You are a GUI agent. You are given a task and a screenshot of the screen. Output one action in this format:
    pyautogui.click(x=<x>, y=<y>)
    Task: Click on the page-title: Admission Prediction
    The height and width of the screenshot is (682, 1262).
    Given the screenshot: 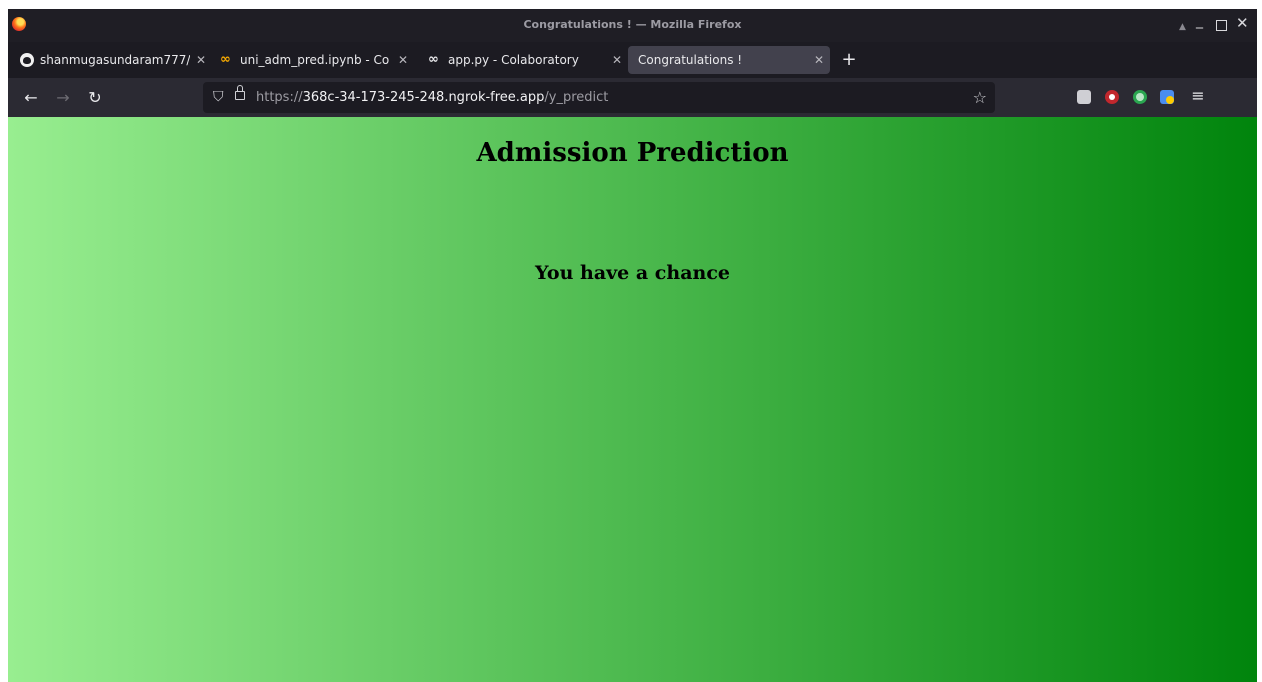 What is the action you would take?
    pyautogui.click(x=632, y=153)
    